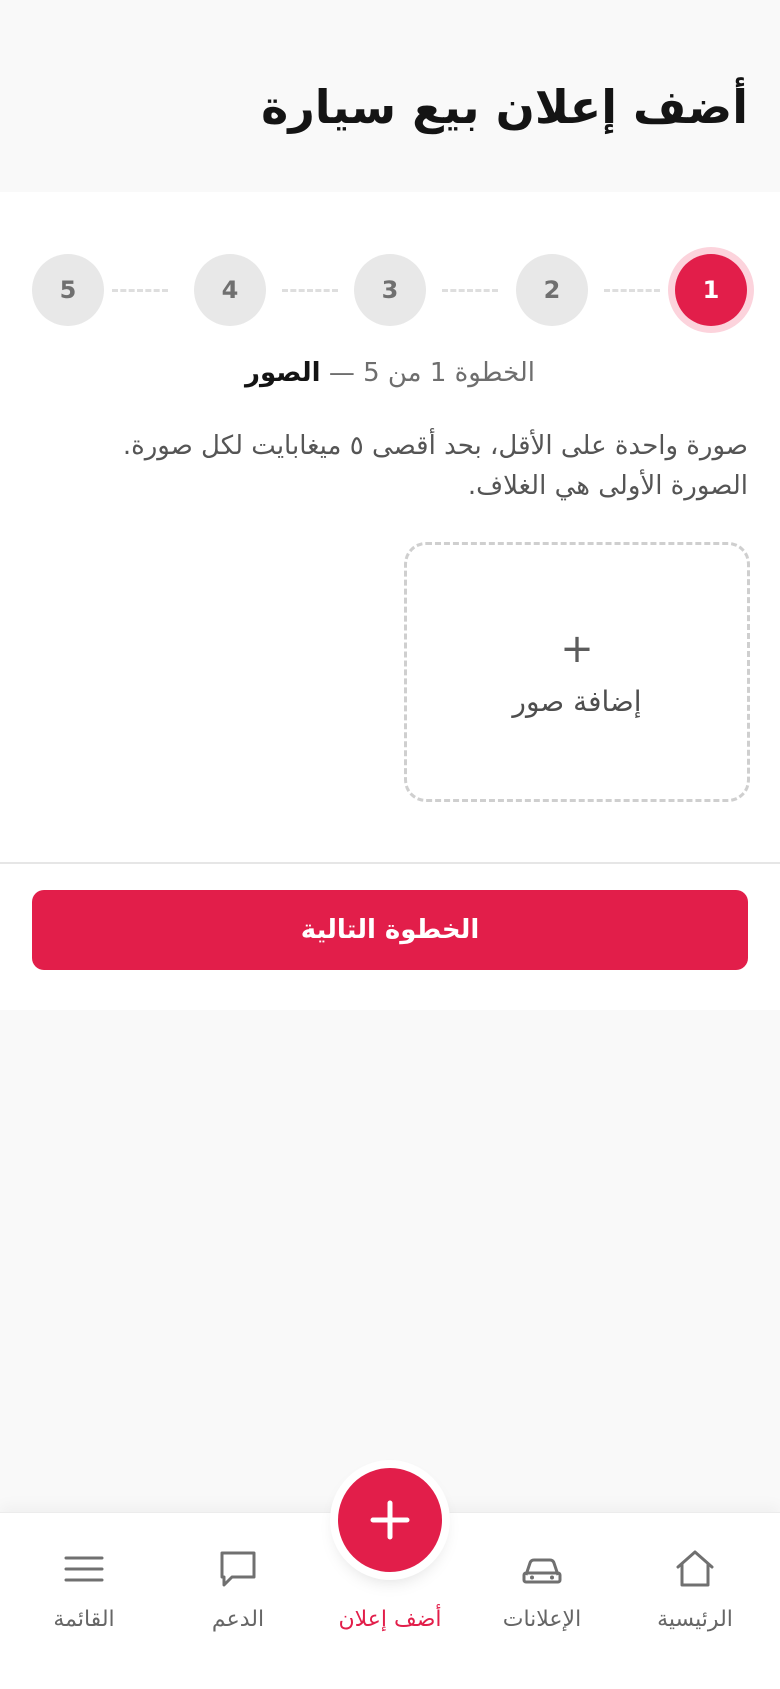 Image resolution: width=780 pixels, height=1689 pixels. What do you see at coordinates (695, 1619) in the screenshot?
I see `nav-label-home: الرئيسية` at bounding box center [695, 1619].